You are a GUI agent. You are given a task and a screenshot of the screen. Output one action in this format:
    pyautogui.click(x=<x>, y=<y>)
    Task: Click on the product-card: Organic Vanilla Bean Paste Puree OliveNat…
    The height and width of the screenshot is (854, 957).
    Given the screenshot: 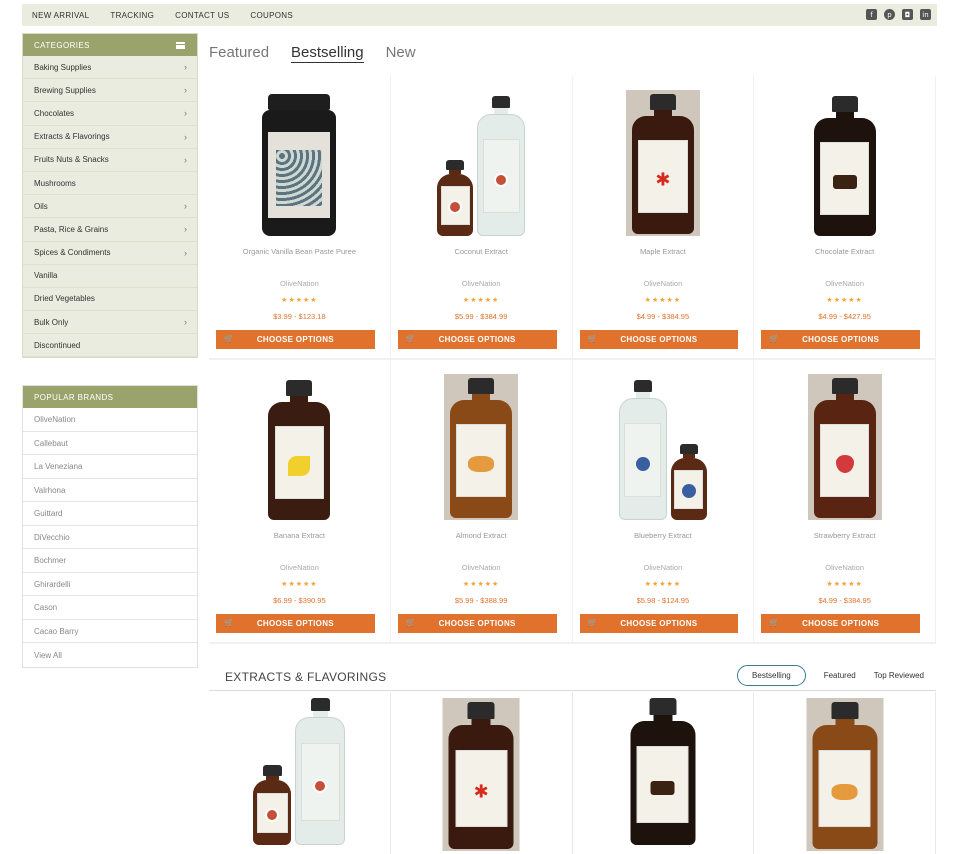 What is the action you would take?
    pyautogui.click(x=300, y=218)
    